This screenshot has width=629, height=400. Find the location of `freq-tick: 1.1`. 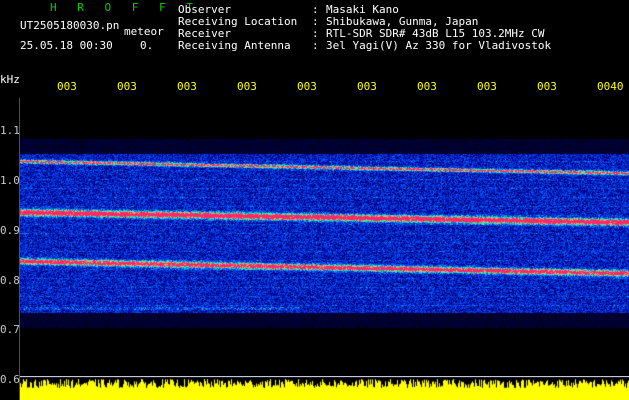

freq-tick: 1.1 is located at coordinates (10, 130).